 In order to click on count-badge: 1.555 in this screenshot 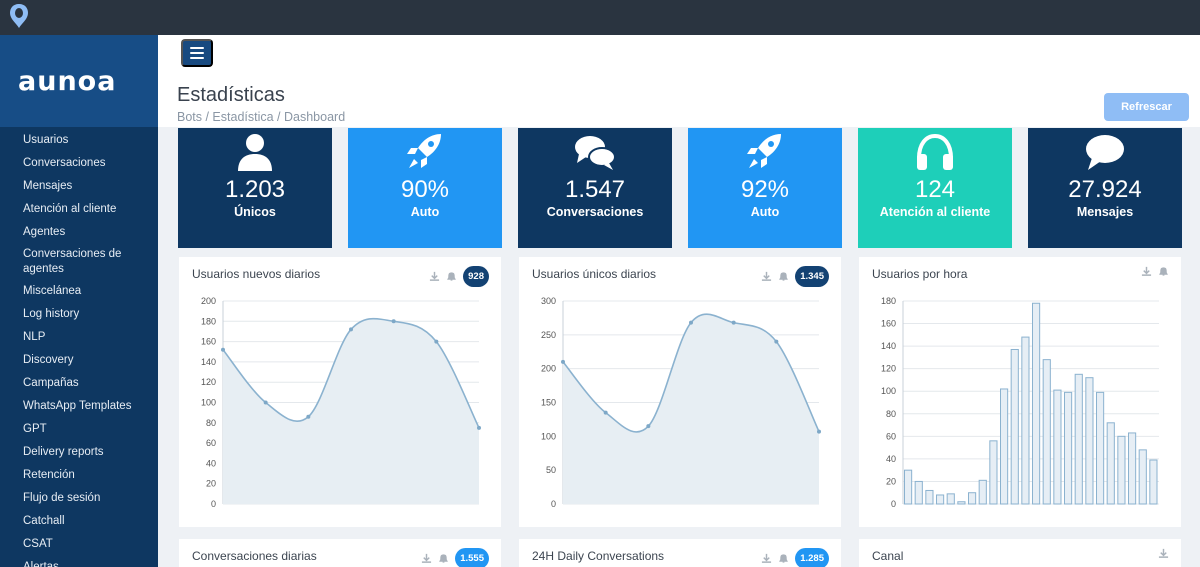, I will do `click(472, 557)`.